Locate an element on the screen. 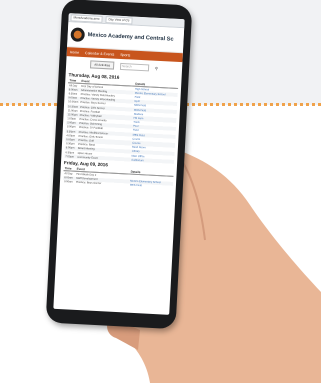 The width and height of the screenshot is (321, 383). search-icon: ⚲ is located at coordinates (156, 67).